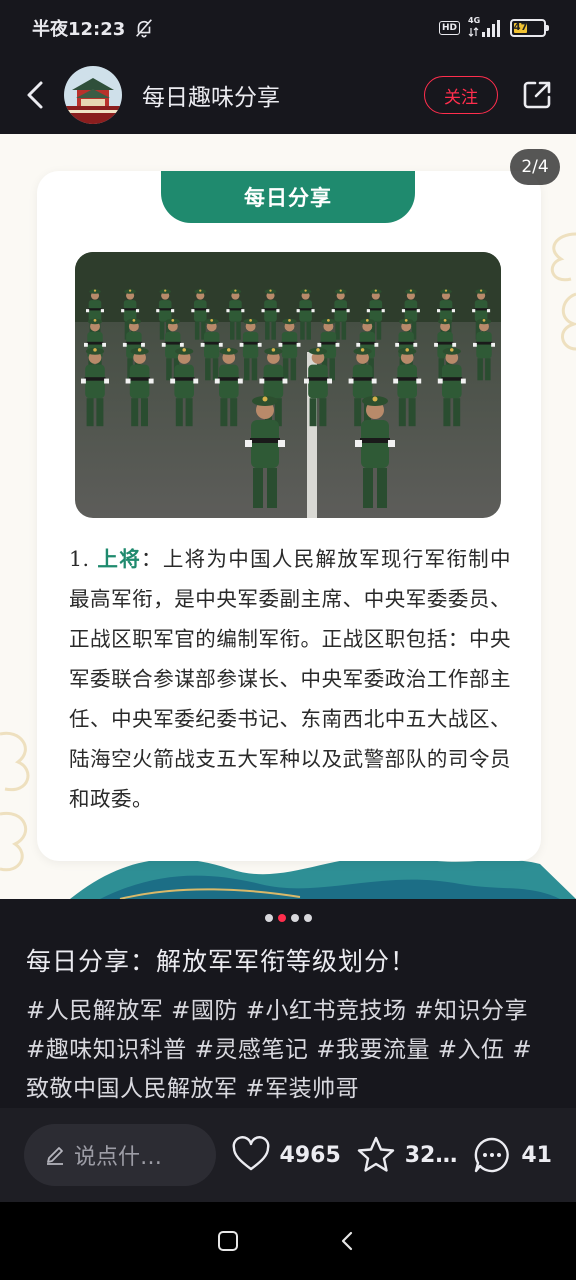  Describe the element at coordinates (288, 1241) in the screenshot. I see `system-nav-bar` at that location.